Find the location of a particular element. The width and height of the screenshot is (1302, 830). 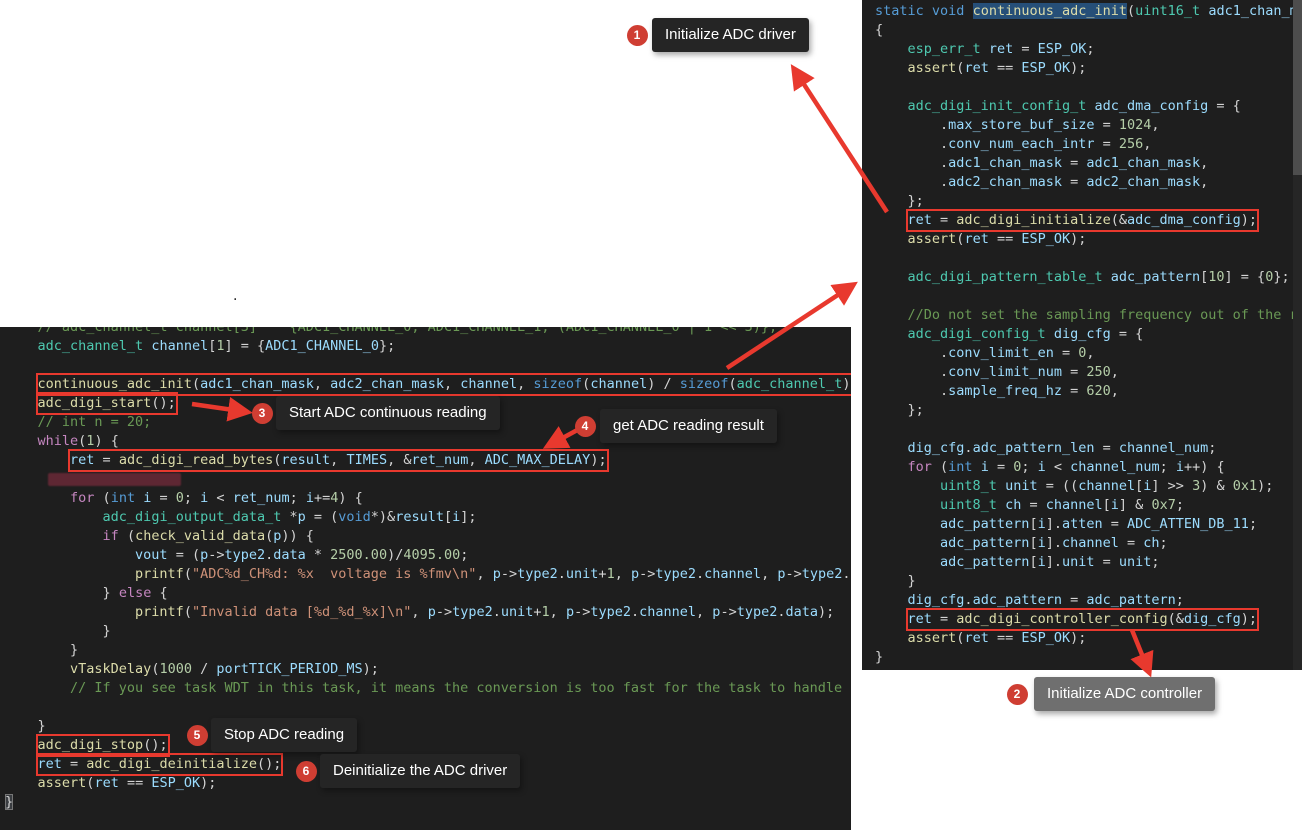

code-line: .conv_limit_num = 250, is located at coordinates (1029, 372).